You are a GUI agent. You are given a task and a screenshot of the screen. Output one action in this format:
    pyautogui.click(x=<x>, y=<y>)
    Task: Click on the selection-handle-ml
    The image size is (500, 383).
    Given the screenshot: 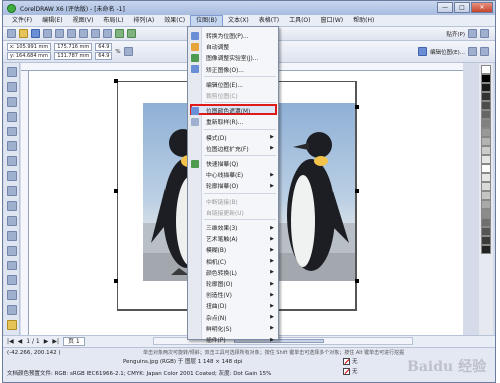 What is the action you would take?
    pyautogui.click(x=116, y=191)
    